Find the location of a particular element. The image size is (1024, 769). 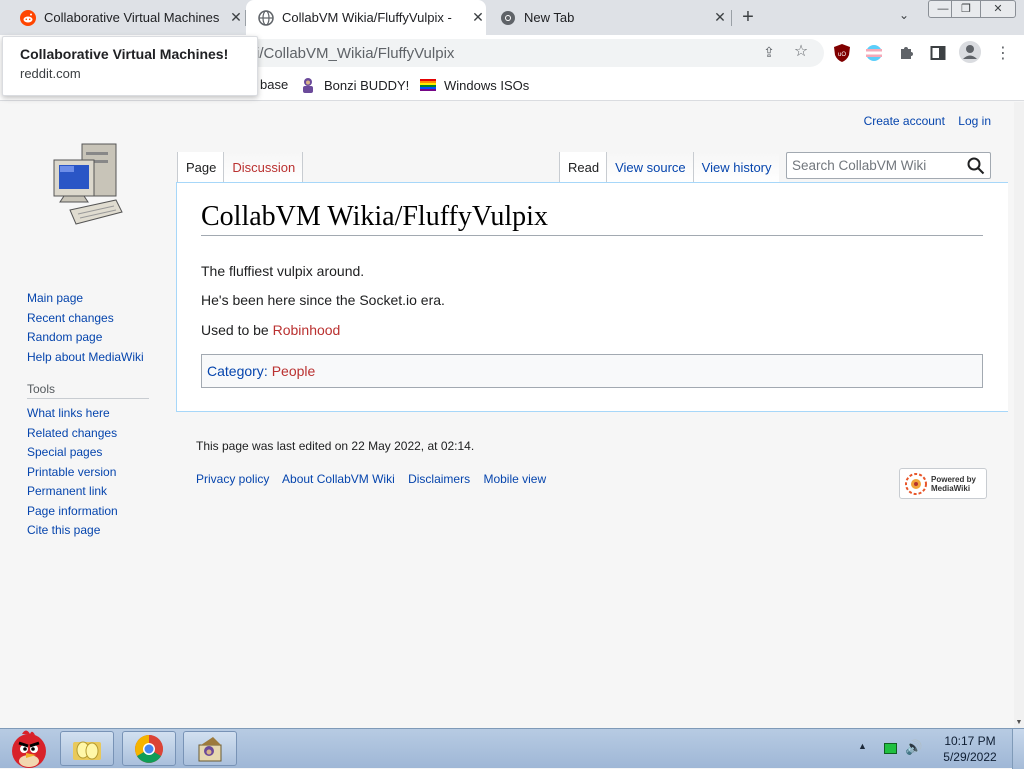

search-box is located at coordinates (888, 165).